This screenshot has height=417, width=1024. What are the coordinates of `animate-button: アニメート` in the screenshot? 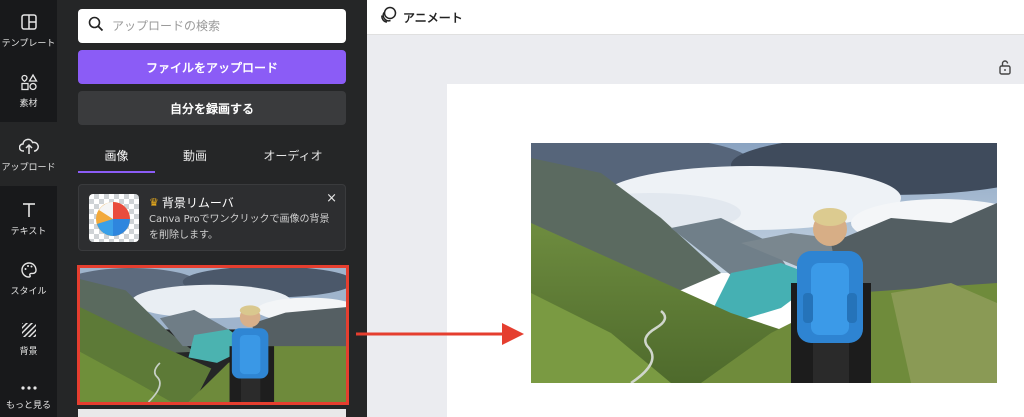 It's located at (421, 17).